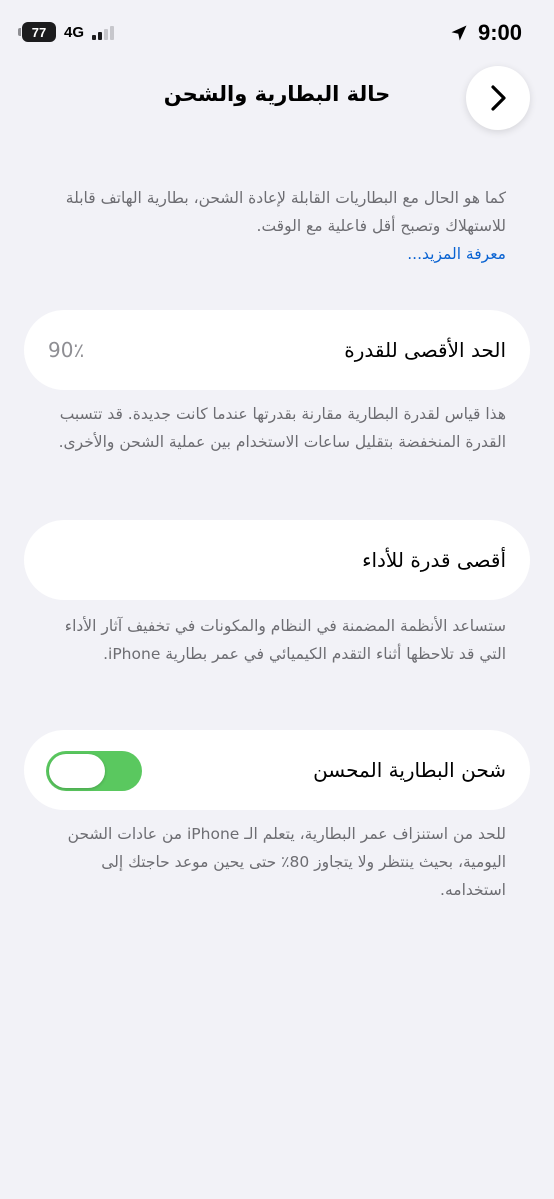  What do you see at coordinates (409, 770) in the screenshot?
I see `optimized-charging-label: شحن البطارية المحسن` at bounding box center [409, 770].